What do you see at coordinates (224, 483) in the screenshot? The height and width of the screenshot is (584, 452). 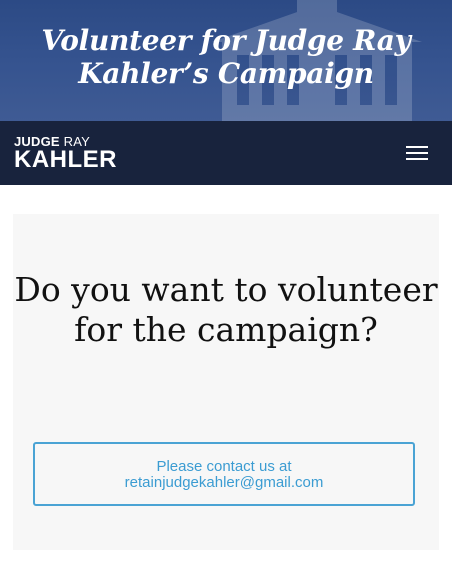 I see `contact-email-link: retainjudgekahler@gmail.com` at bounding box center [224, 483].